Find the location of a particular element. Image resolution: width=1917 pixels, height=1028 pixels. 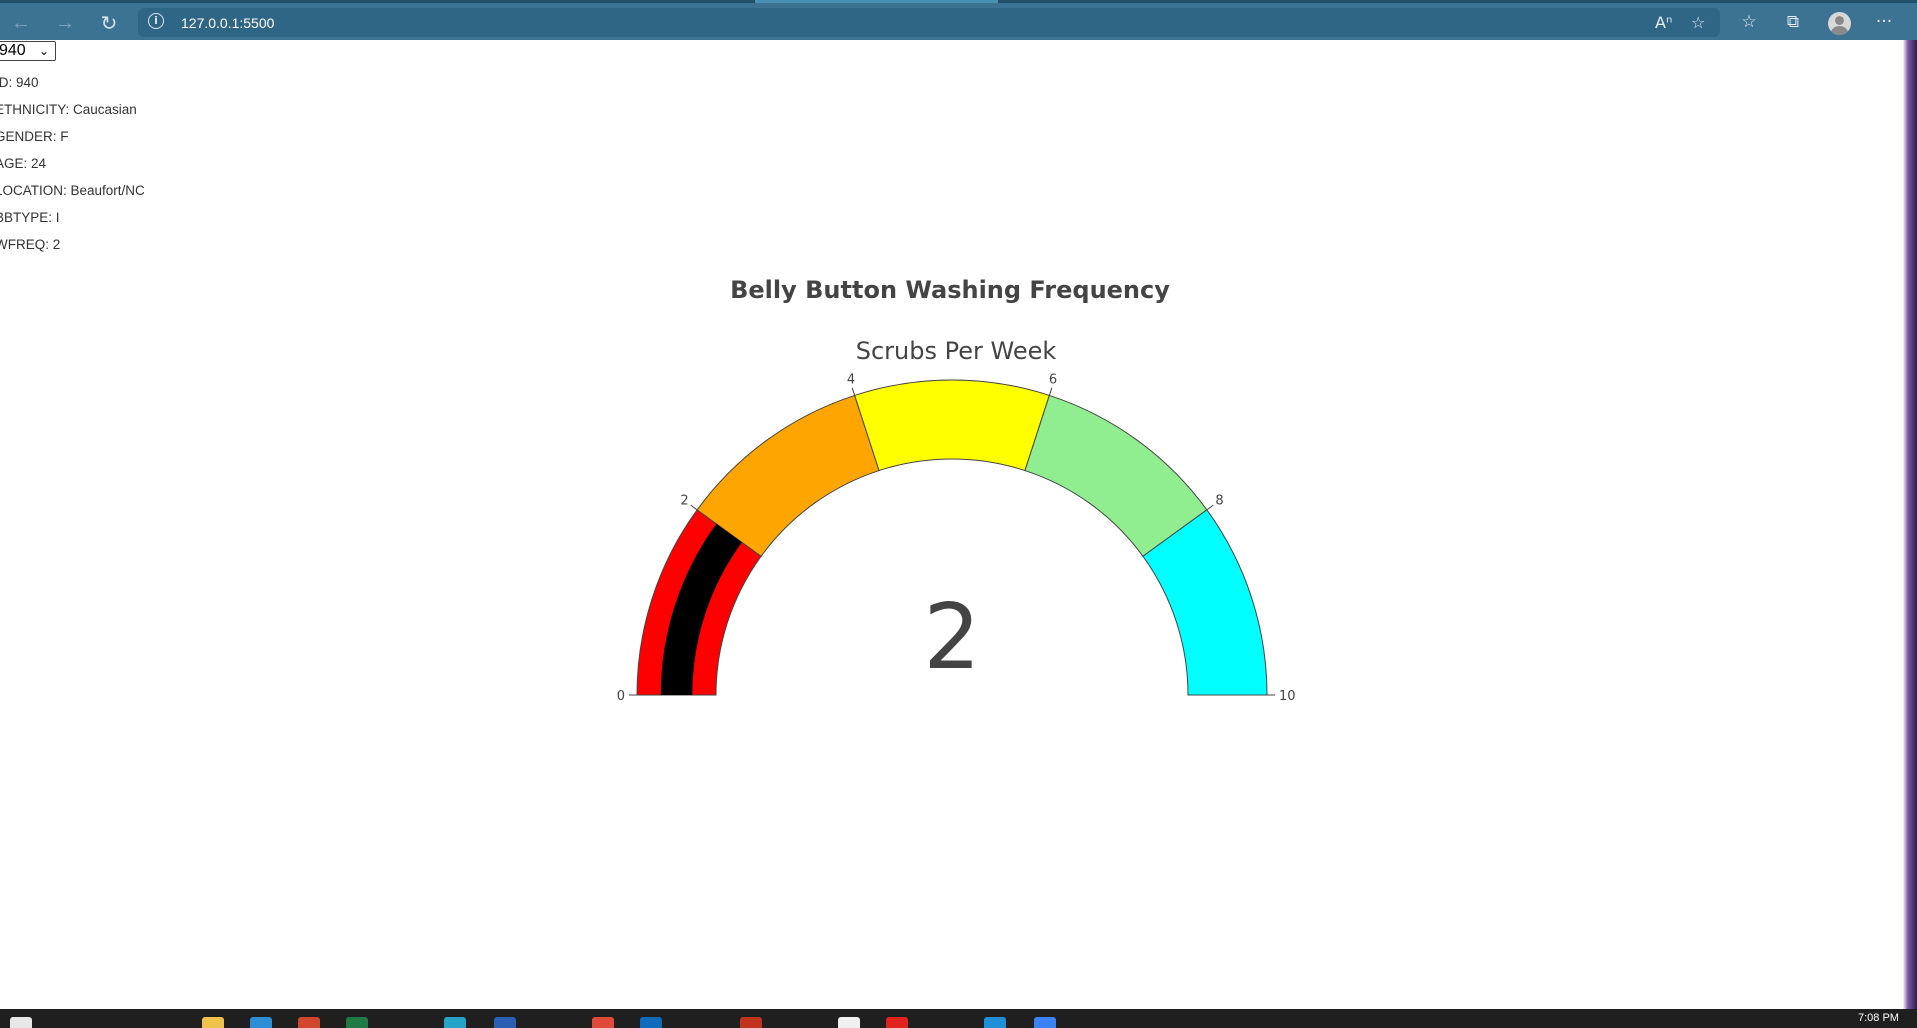

outlook-icon is located at coordinates (651, 1022).